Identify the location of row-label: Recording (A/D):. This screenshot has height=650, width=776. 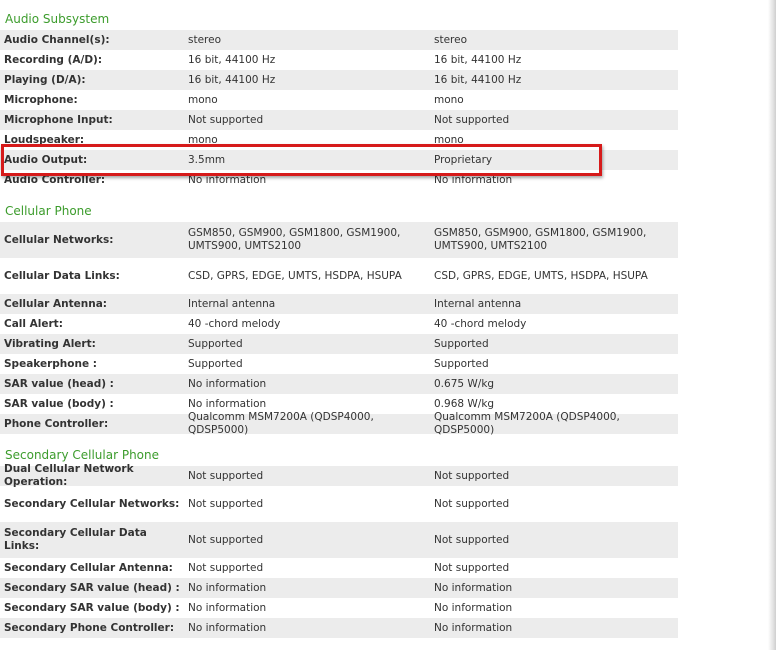
(53, 59).